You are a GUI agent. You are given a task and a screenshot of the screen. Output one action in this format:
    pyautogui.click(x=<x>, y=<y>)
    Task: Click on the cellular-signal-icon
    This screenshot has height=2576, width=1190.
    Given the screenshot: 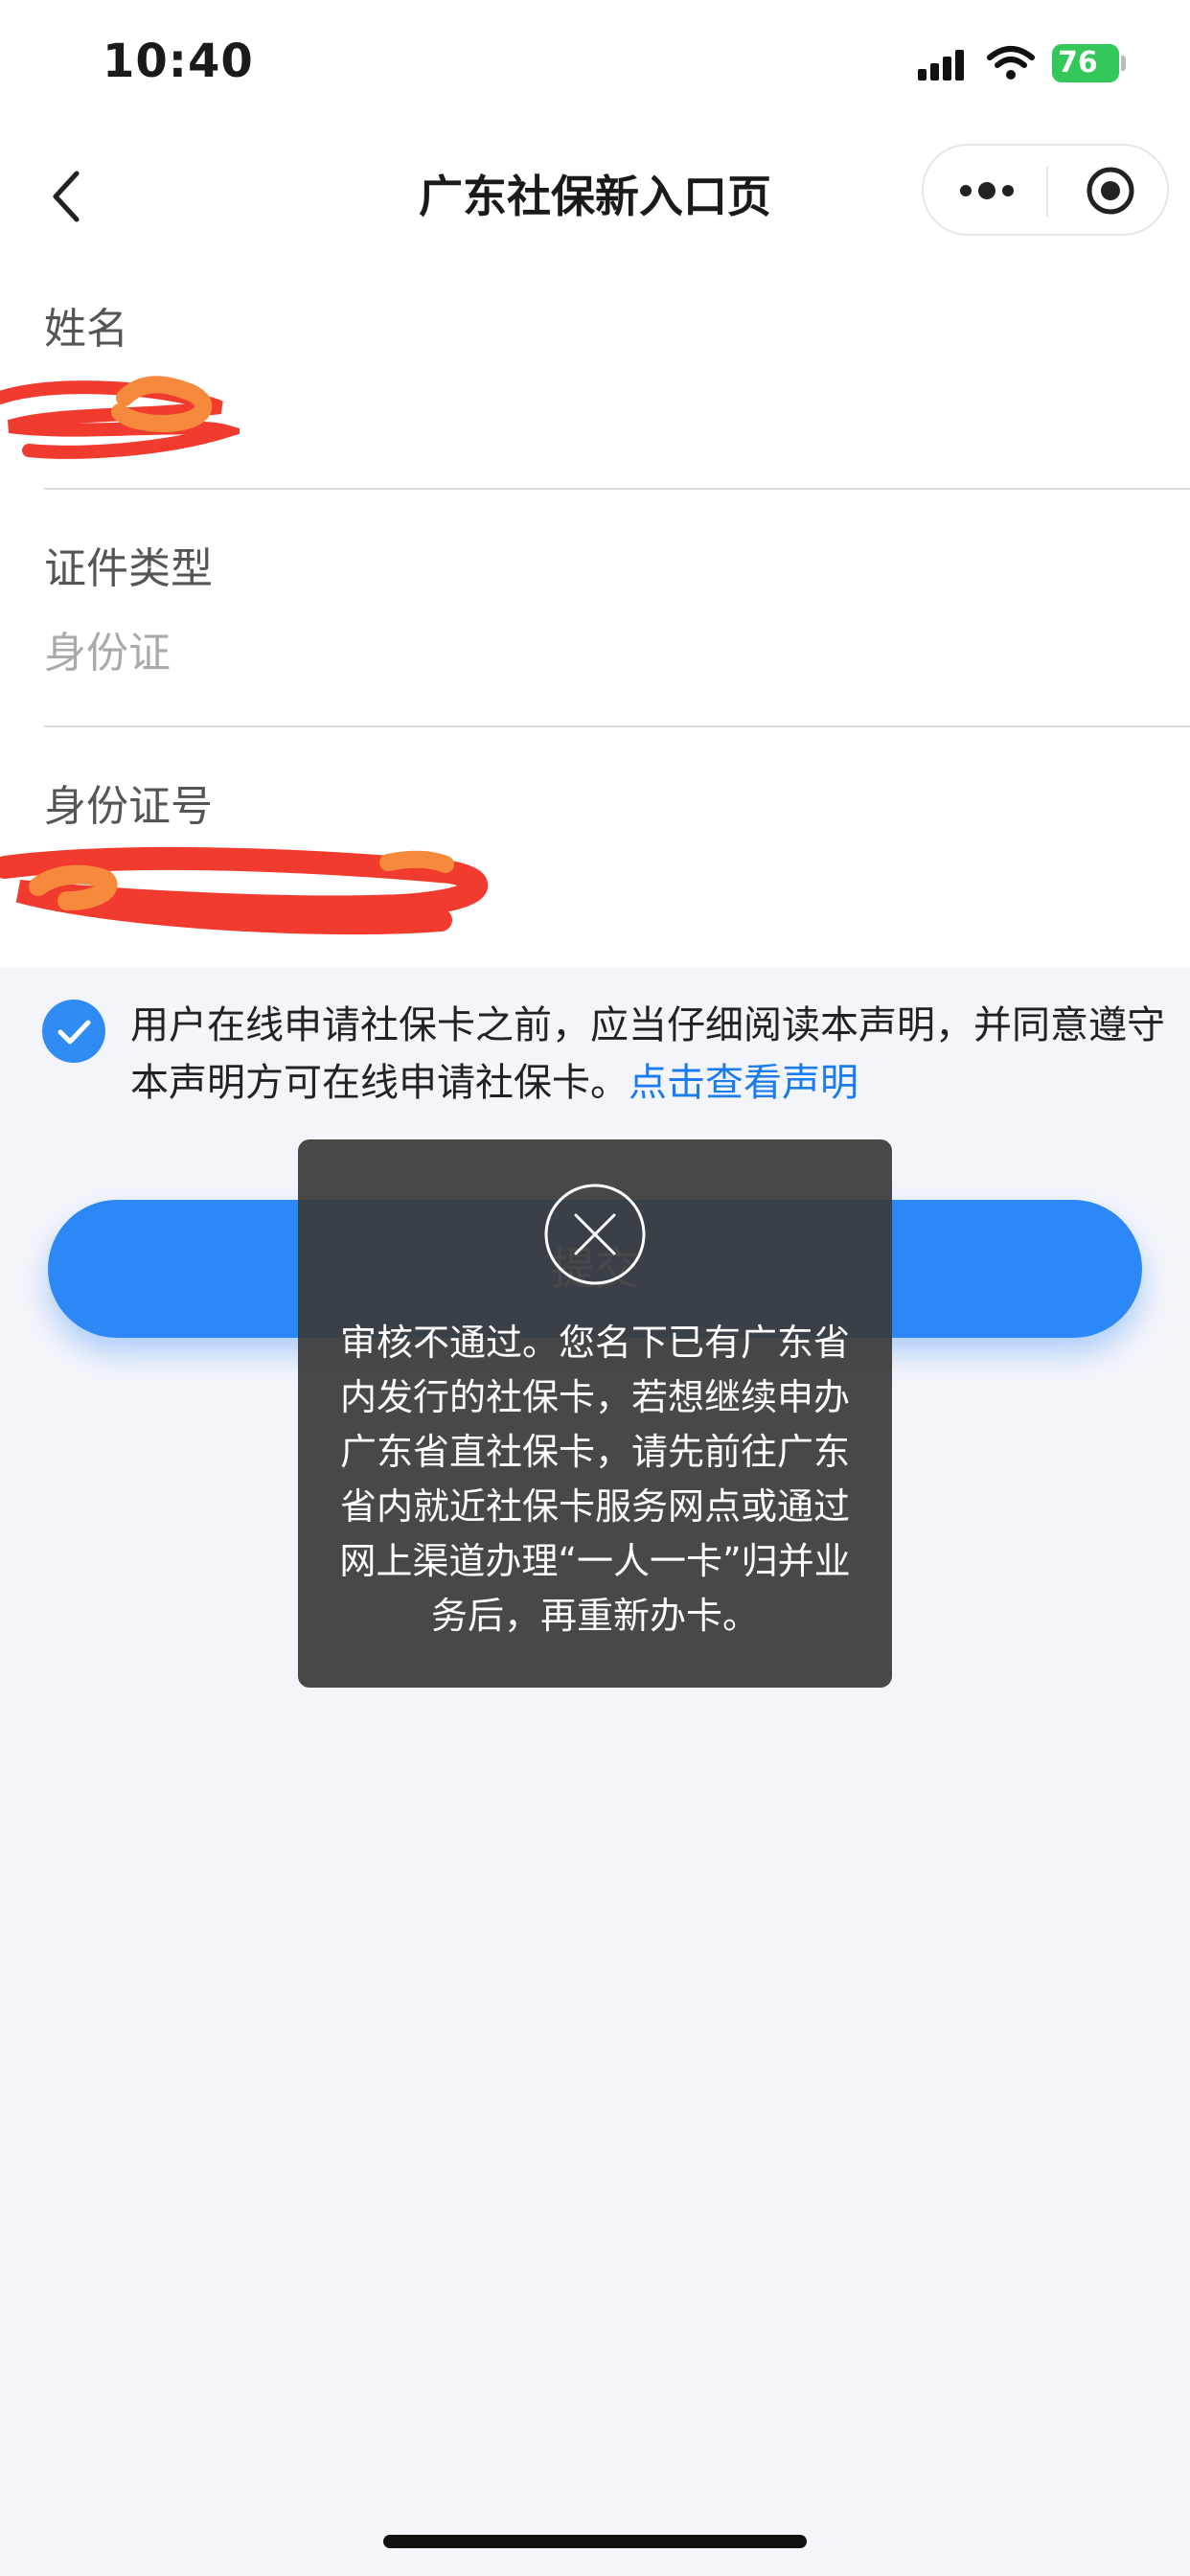 What is the action you would take?
    pyautogui.click(x=943, y=64)
    